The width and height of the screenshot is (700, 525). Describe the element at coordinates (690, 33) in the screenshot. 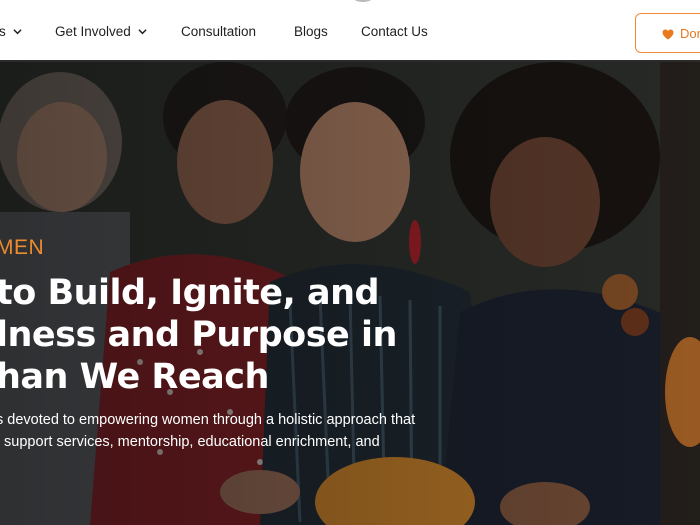

I see `donate-label: Don` at that location.